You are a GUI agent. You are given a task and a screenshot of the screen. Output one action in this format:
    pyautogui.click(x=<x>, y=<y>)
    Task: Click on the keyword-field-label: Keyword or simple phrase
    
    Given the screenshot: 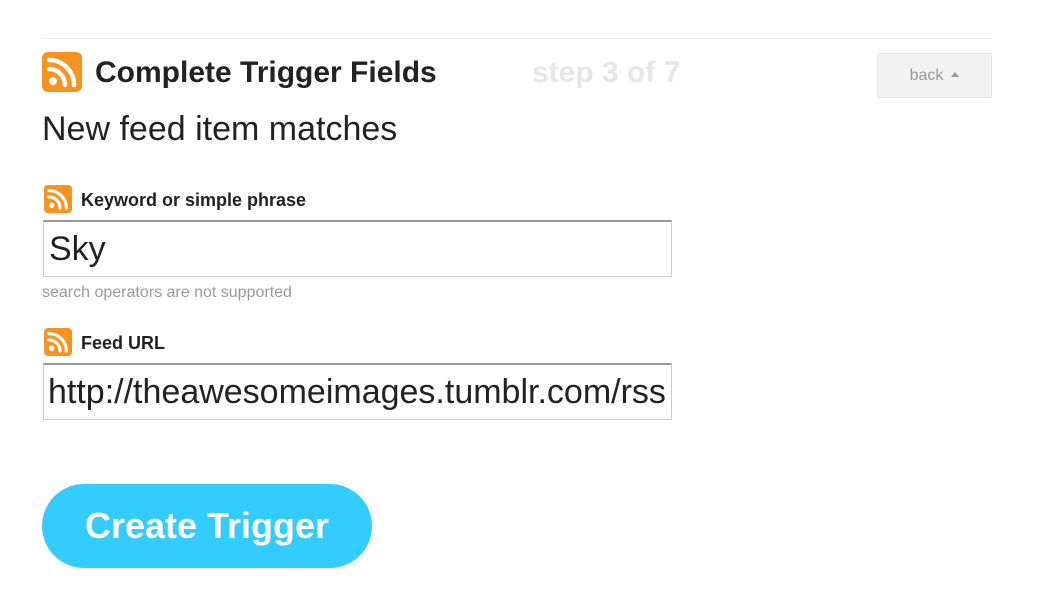 What is the action you would take?
    pyautogui.click(x=194, y=200)
    